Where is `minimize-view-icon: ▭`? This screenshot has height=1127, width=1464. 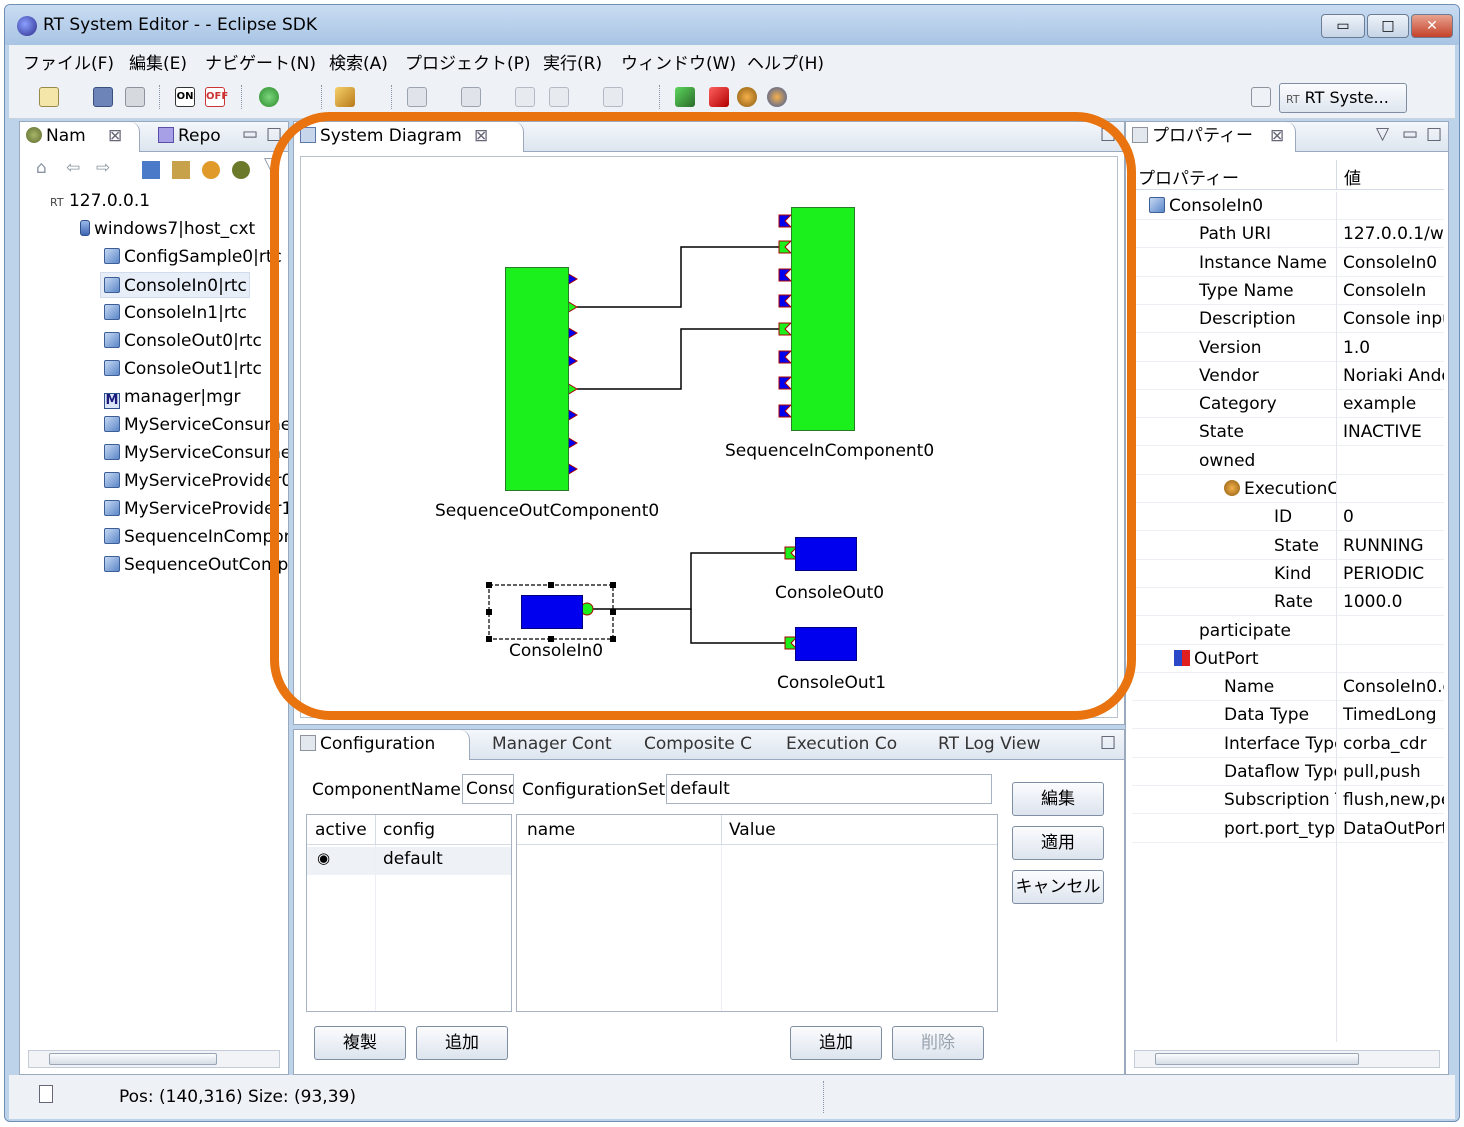
minimize-view-icon: ▭ is located at coordinates (1410, 134).